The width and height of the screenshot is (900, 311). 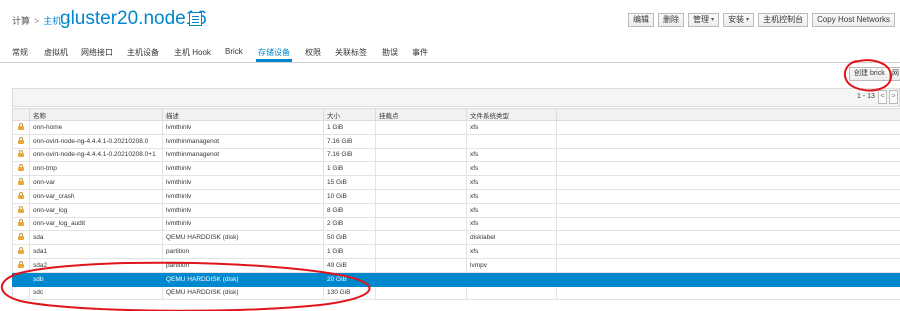 I want to click on pager-next-button: >, so click(x=893, y=97).